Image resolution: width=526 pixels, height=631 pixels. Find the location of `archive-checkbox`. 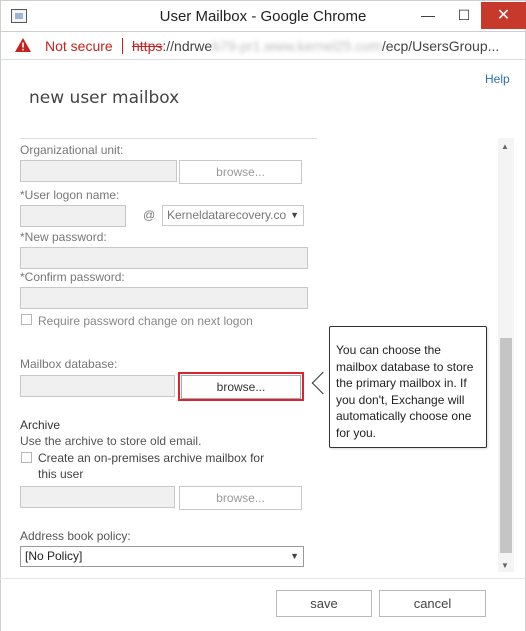

archive-checkbox is located at coordinates (26, 457).